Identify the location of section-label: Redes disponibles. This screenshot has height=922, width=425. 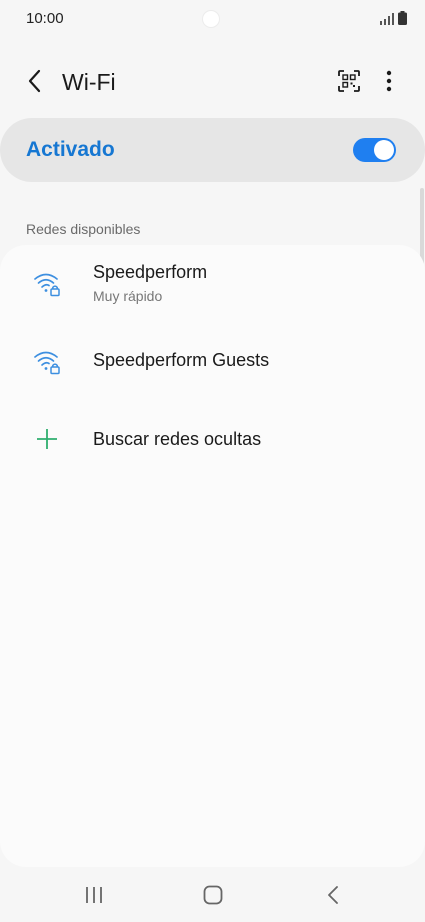
(83, 229).